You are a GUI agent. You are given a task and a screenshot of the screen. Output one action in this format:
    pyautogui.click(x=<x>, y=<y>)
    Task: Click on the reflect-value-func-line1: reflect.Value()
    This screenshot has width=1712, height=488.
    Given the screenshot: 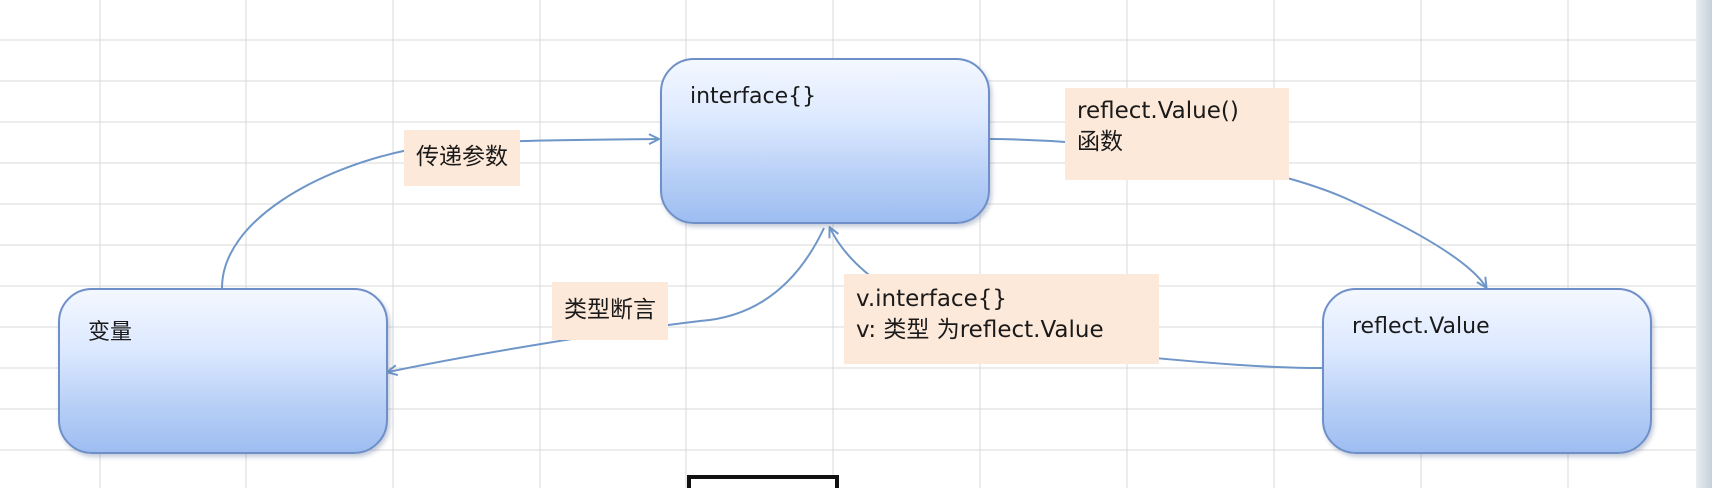 What is the action you would take?
    pyautogui.click(x=1158, y=111)
    